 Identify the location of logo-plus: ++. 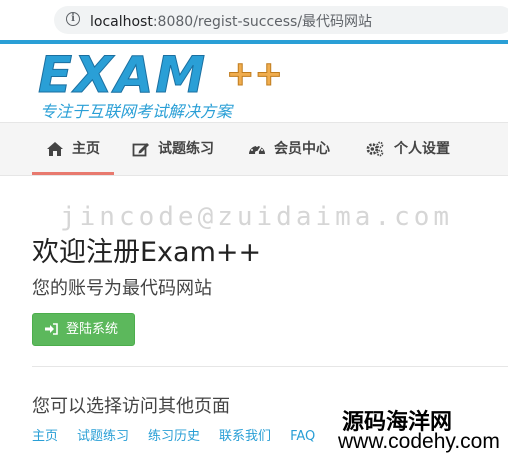
(255, 74).